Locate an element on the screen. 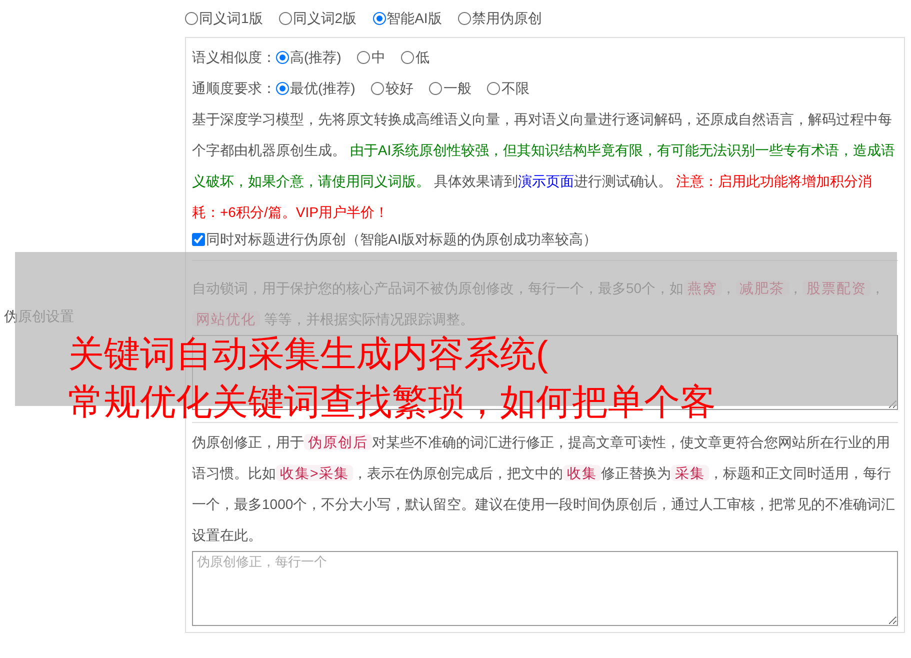 Image resolution: width=911 pixels, height=658 pixels. mode-option-label: 同义词2版 is located at coordinates (324, 18).